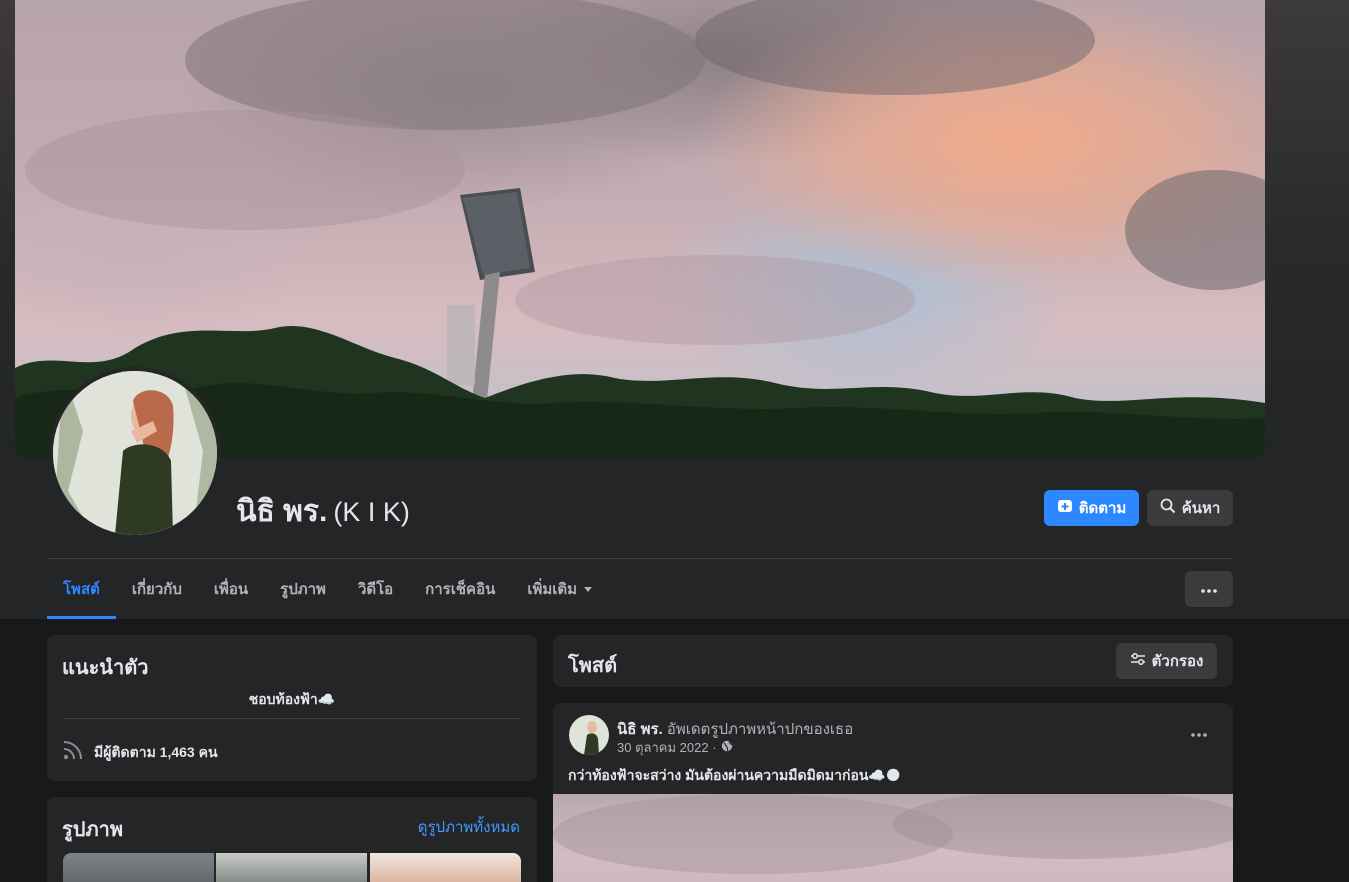  Describe the element at coordinates (893, 661) in the screenshot. I see `posts-header-card: โพสต์ ตัวกรอง` at that location.